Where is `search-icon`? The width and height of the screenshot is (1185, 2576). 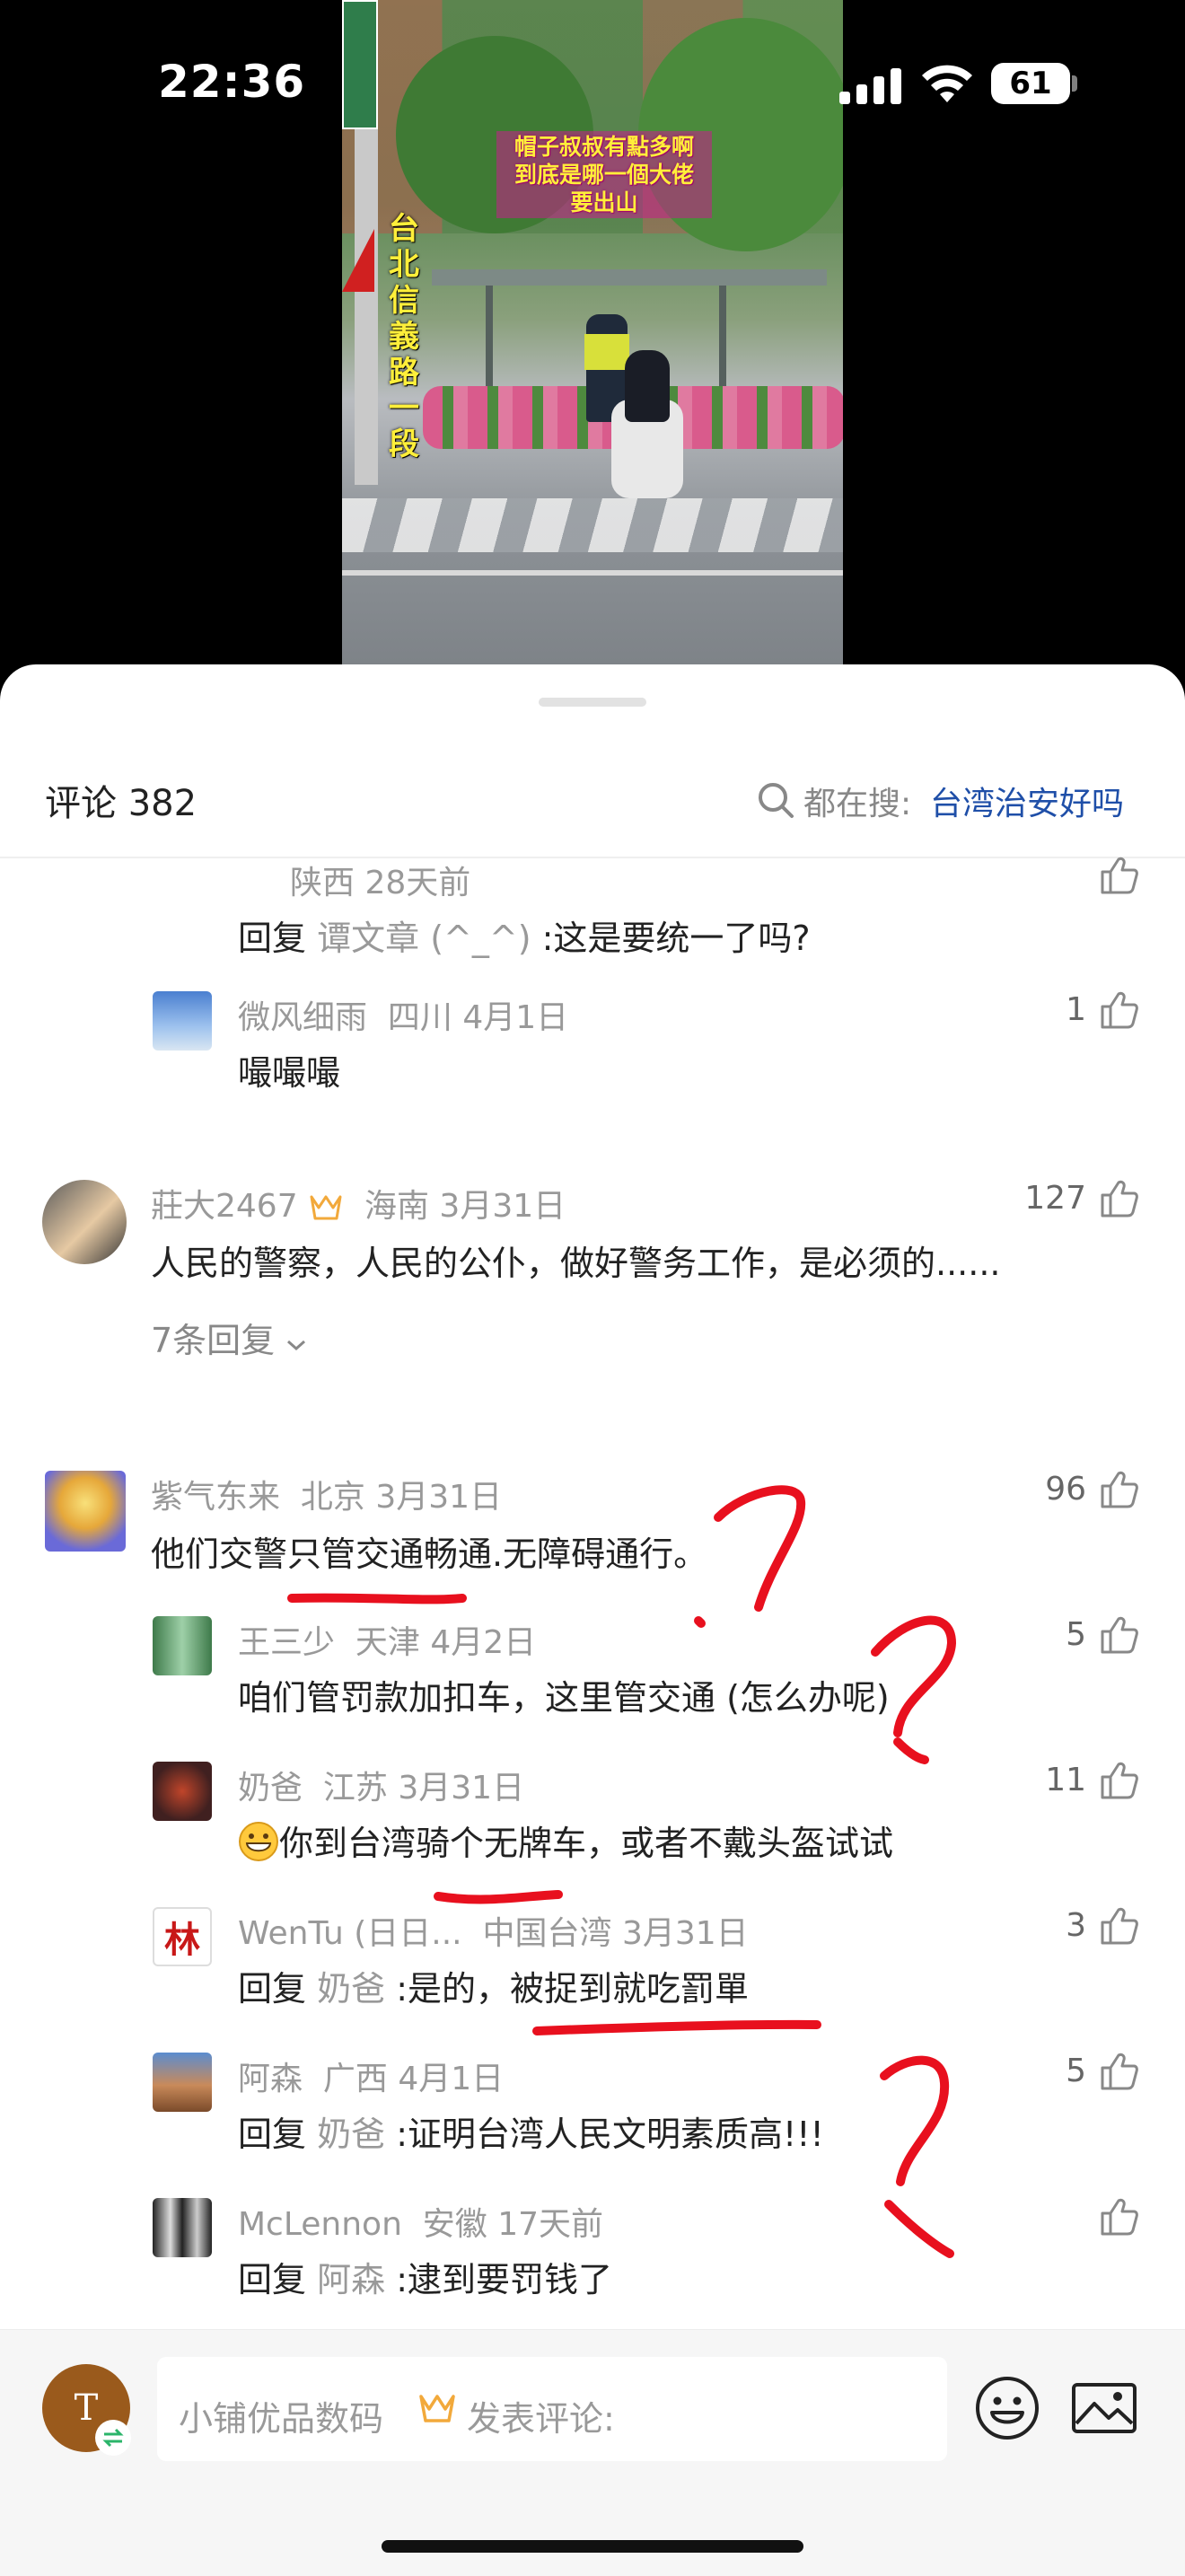
search-icon is located at coordinates (775, 800).